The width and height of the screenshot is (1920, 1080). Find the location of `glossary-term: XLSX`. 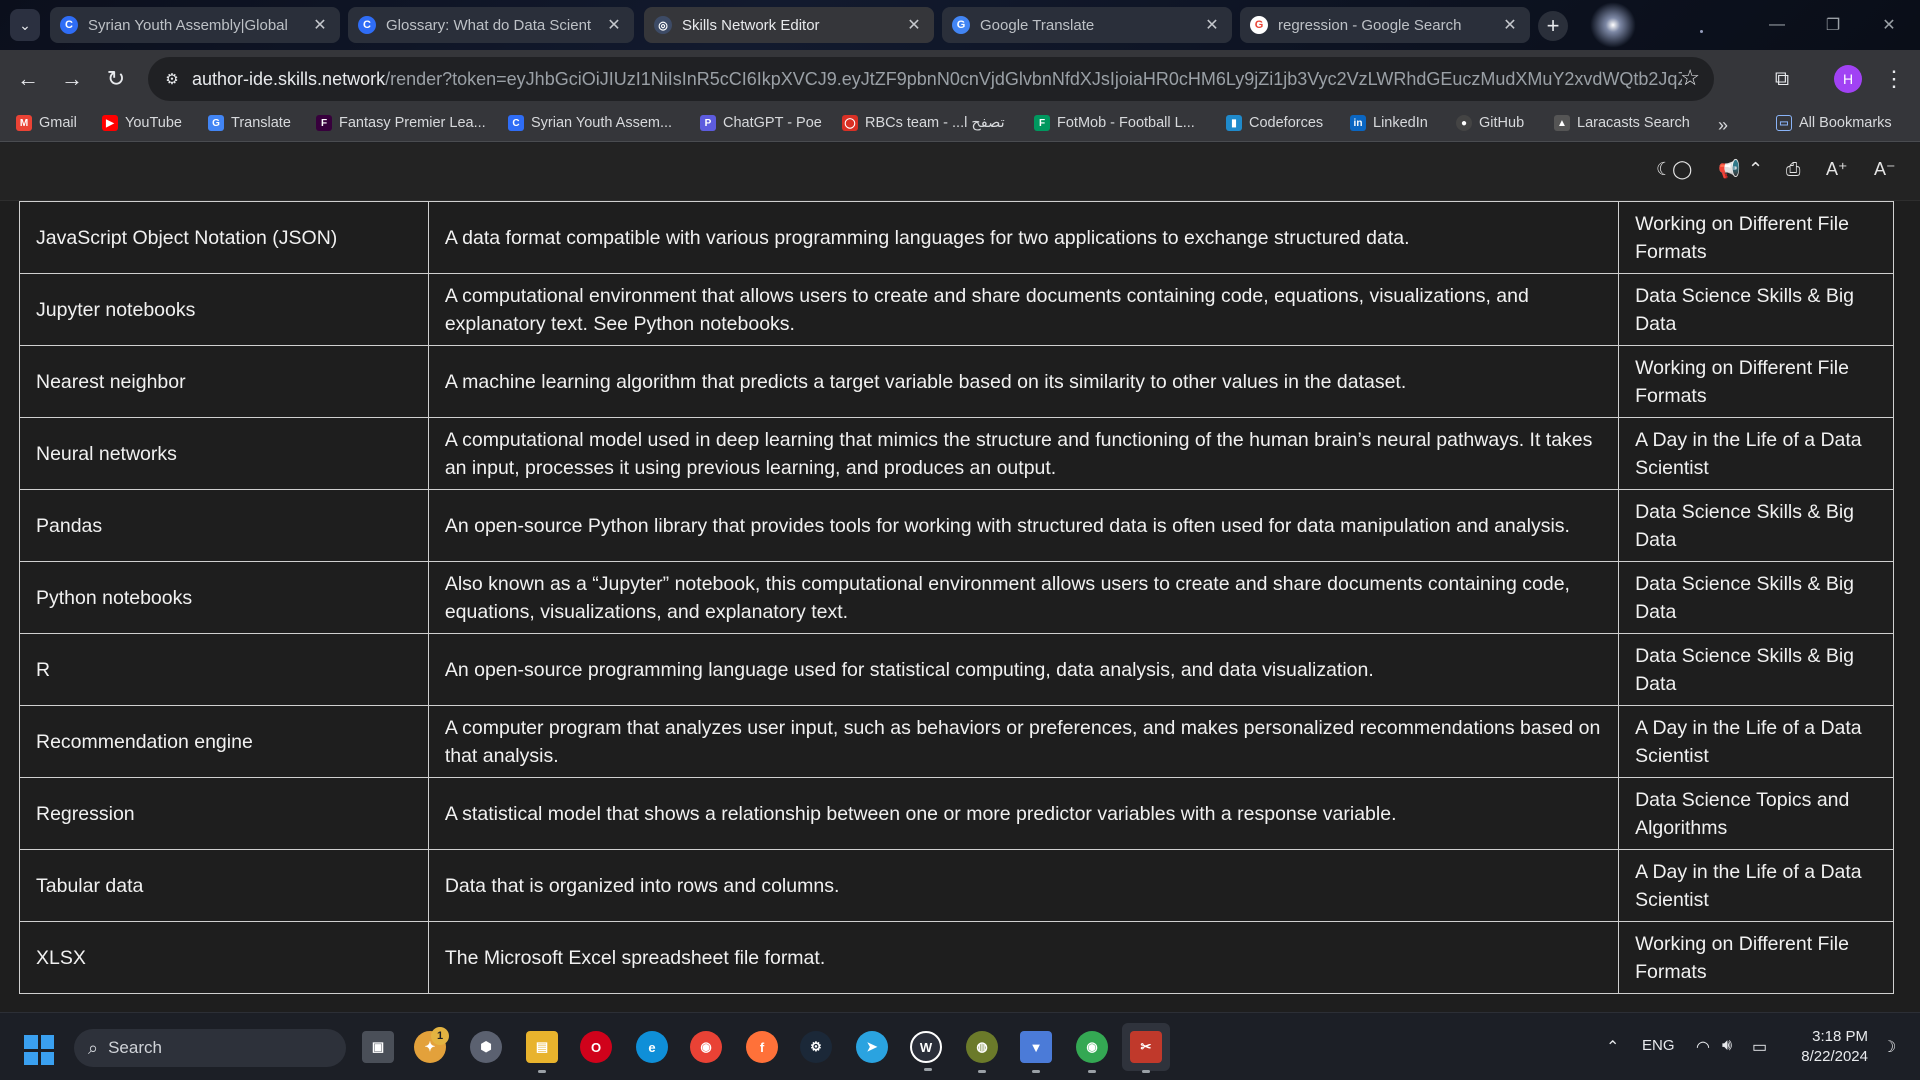

glossary-term: XLSX is located at coordinates (224, 957).